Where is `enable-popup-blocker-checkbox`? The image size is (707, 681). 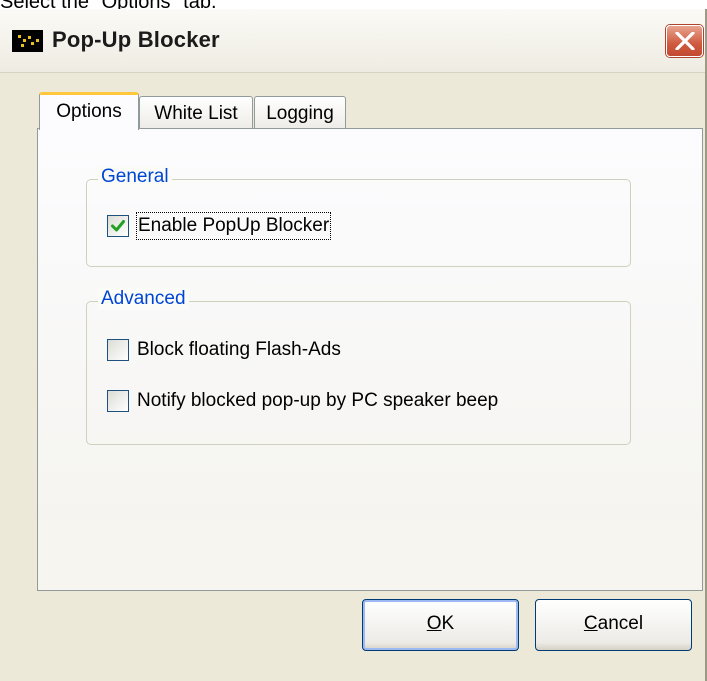
enable-popup-blocker-checkbox is located at coordinates (118, 226).